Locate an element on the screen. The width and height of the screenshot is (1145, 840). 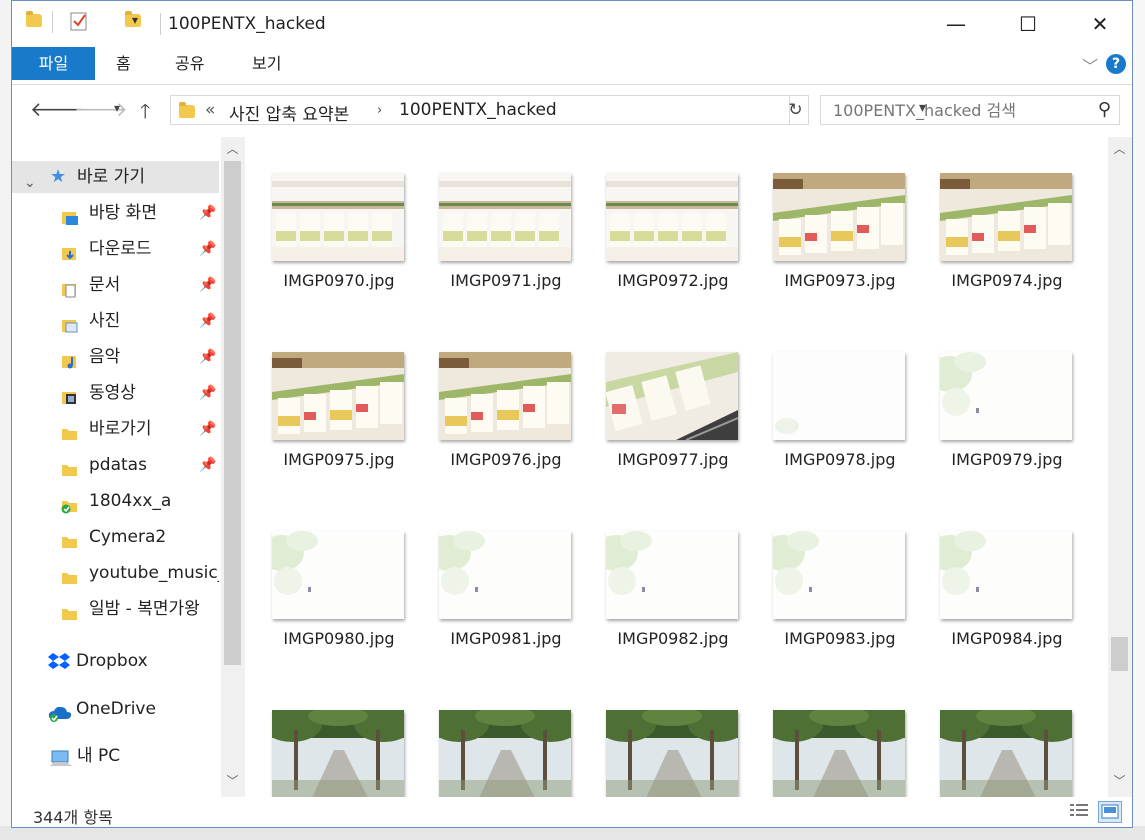
tab-view: 보기 is located at coordinates (266, 63).